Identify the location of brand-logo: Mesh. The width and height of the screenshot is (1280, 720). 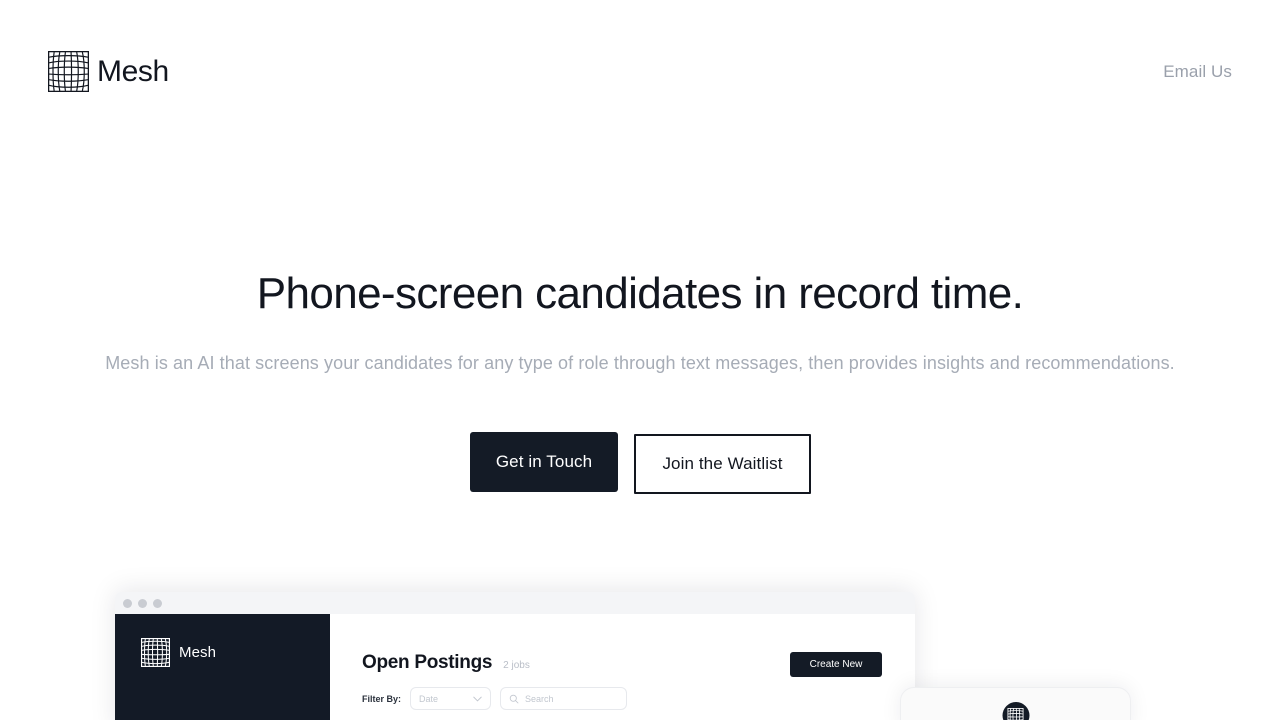
(108, 71).